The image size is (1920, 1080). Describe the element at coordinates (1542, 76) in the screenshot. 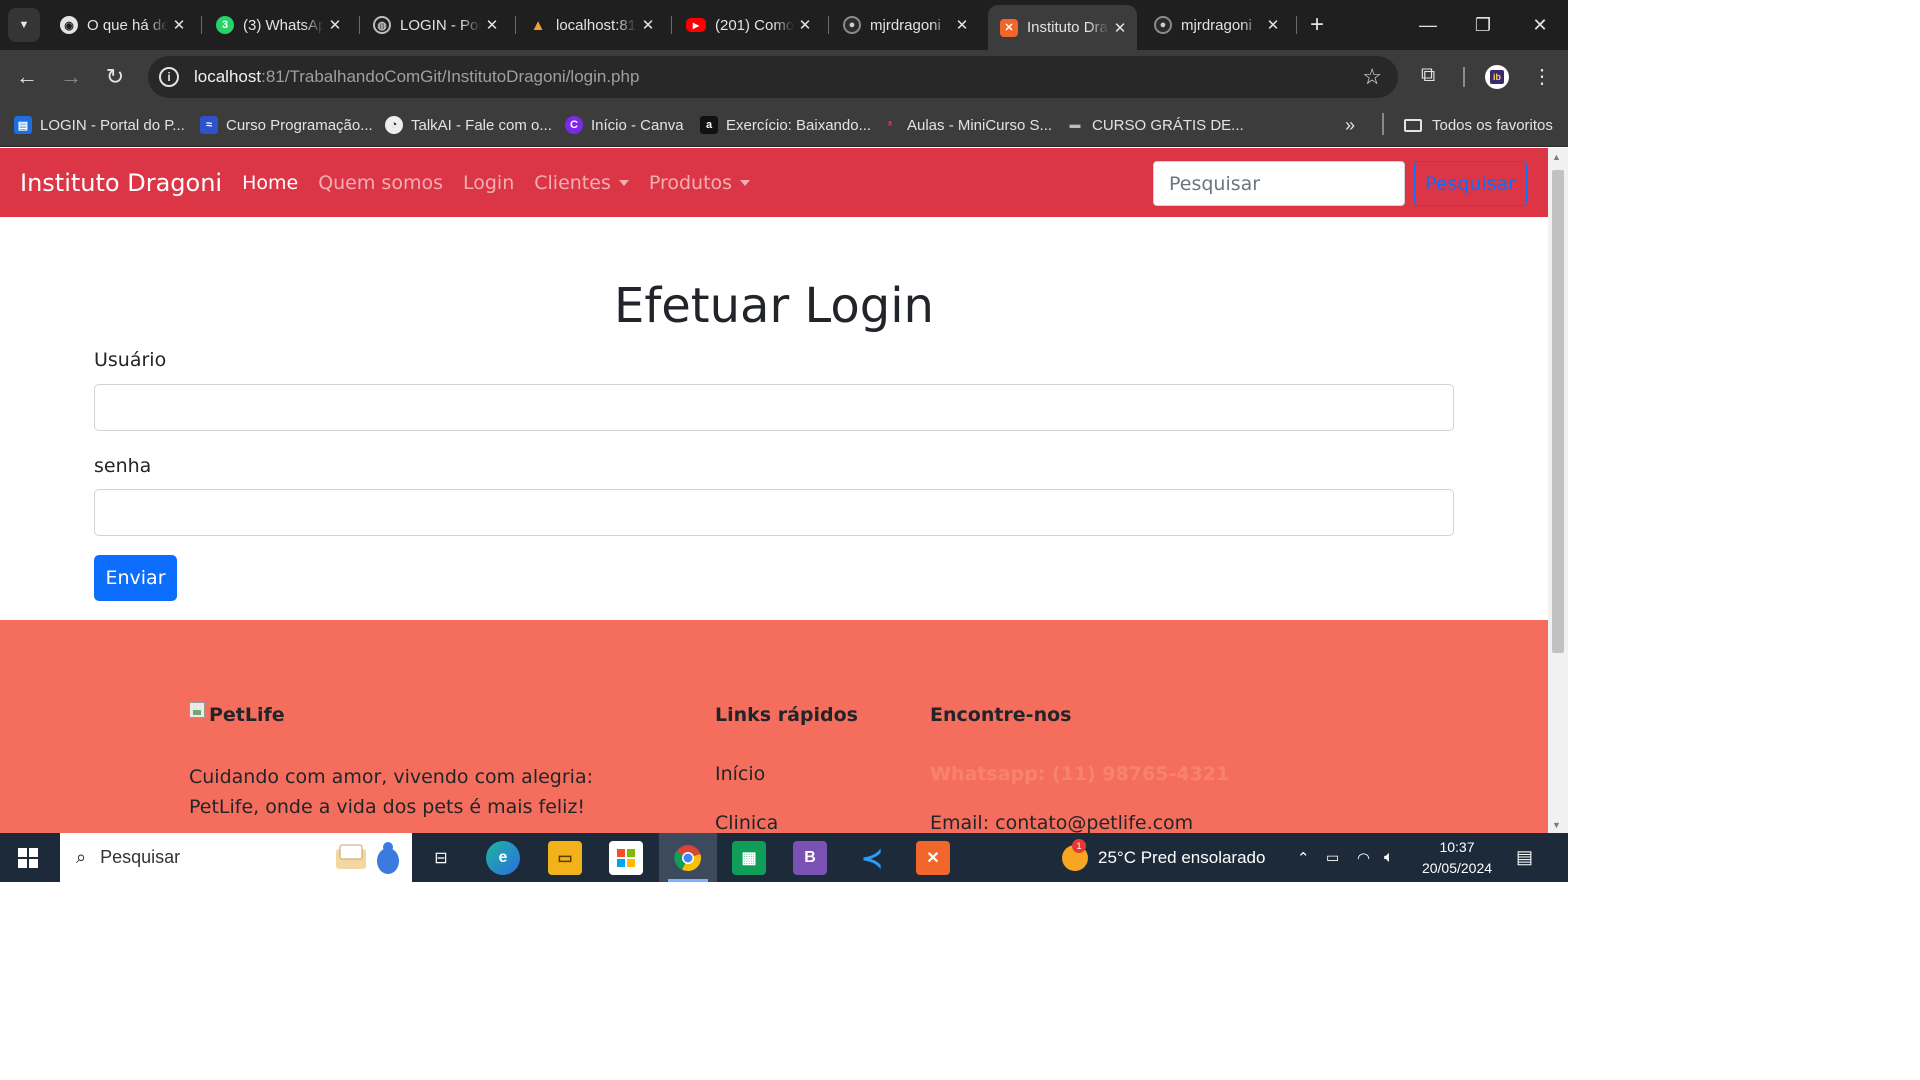

I see `menu-icon: ⋮` at that location.